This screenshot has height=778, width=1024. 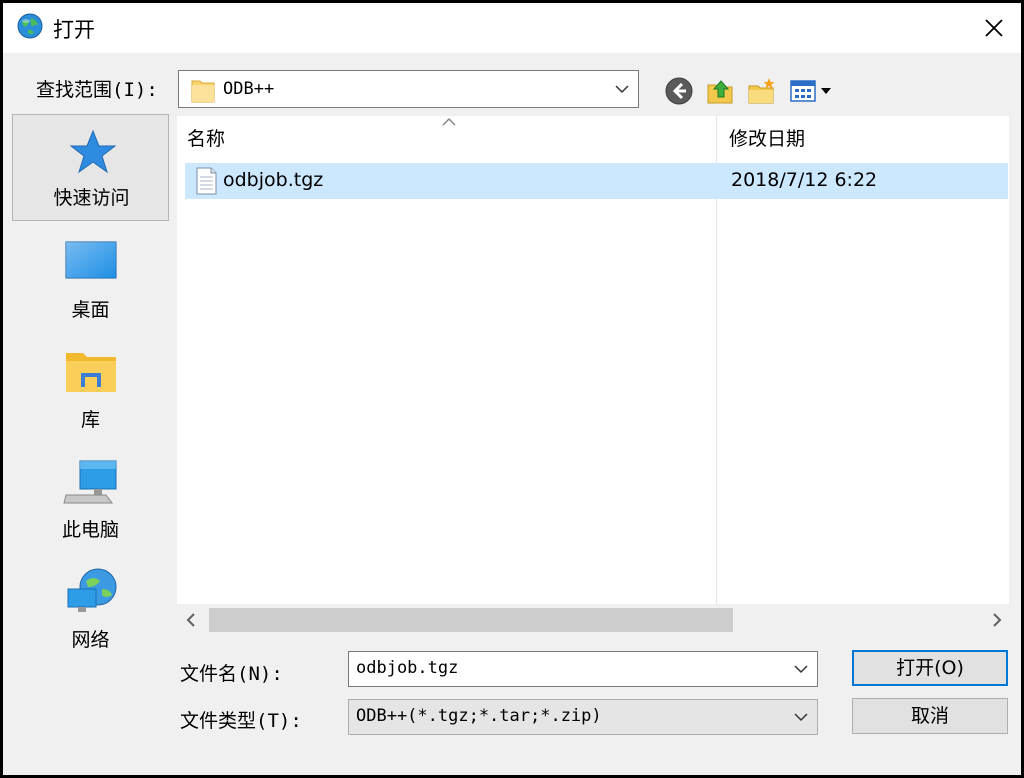 What do you see at coordinates (762, 91) in the screenshot?
I see `new-folder-icon` at bounding box center [762, 91].